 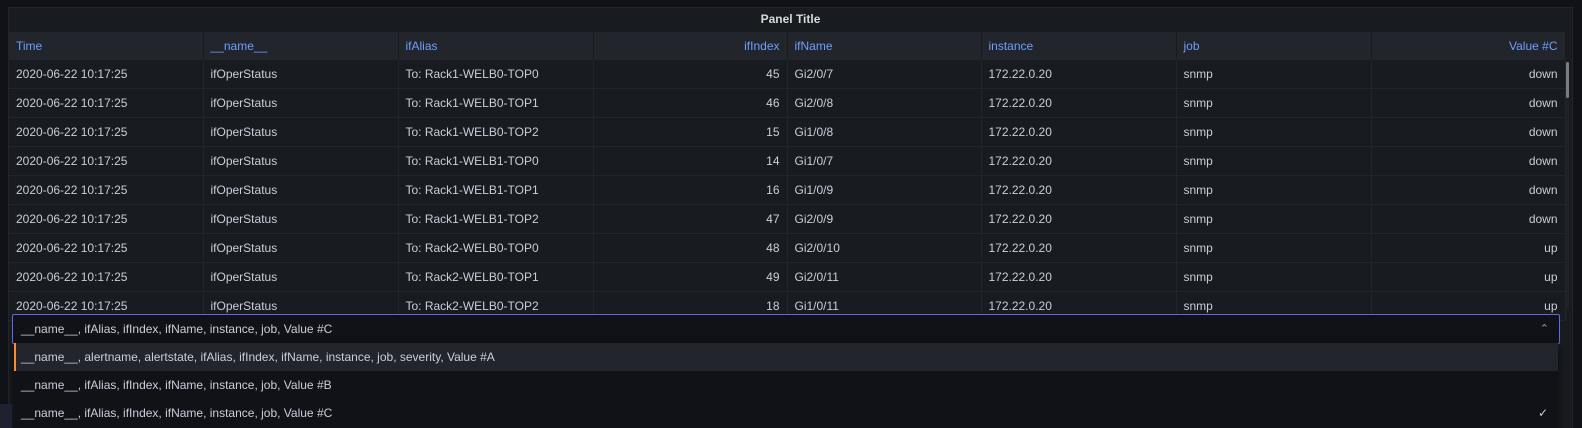 I want to click on column-header-instance: instance, so click(x=1079, y=46).